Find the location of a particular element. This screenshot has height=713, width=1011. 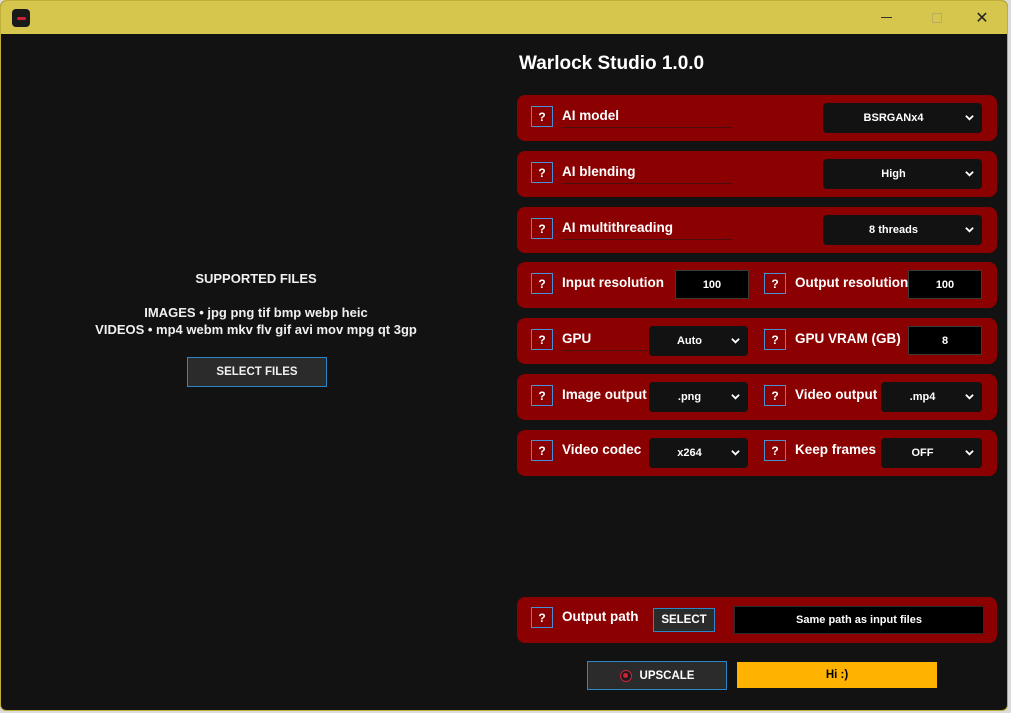

upscale-button: UPSCALE is located at coordinates (657, 675).